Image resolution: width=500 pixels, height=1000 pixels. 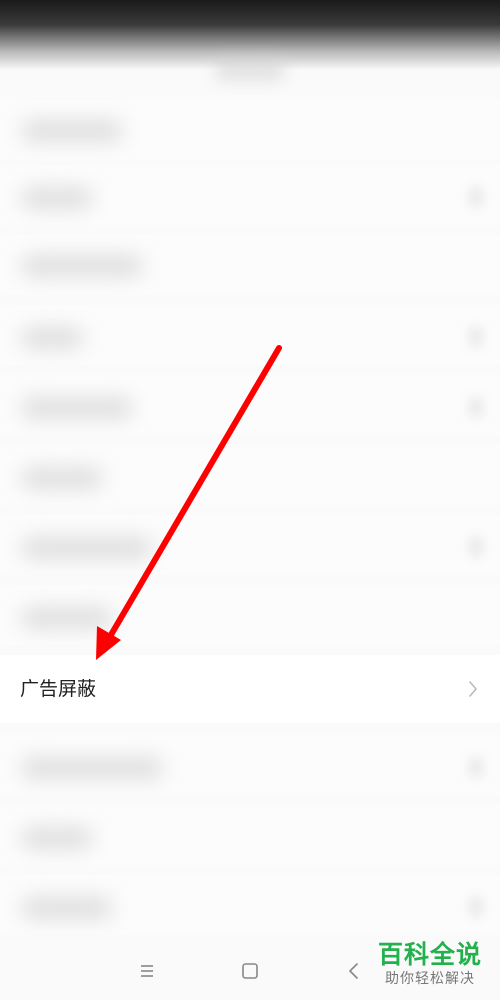 What do you see at coordinates (429, 954) in the screenshot?
I see `watermark-title: 百科全说` at bounding box center [429, 954].